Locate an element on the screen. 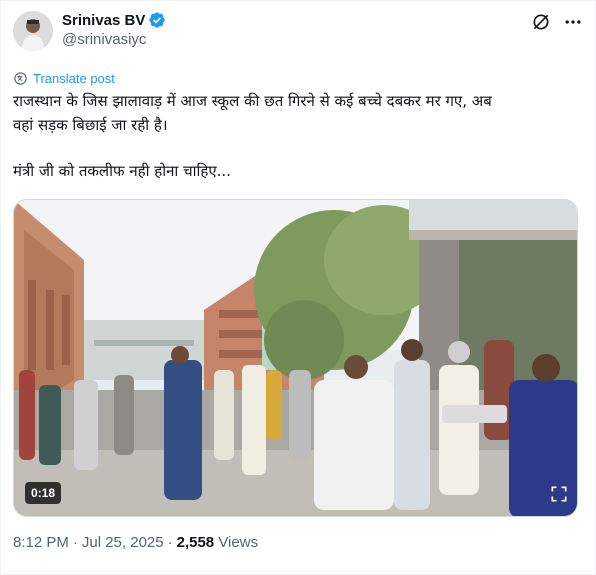 Image resolution: width=596 pixels, height=575 pixels. profile-photo-icon is located at coordinates (33, 31).